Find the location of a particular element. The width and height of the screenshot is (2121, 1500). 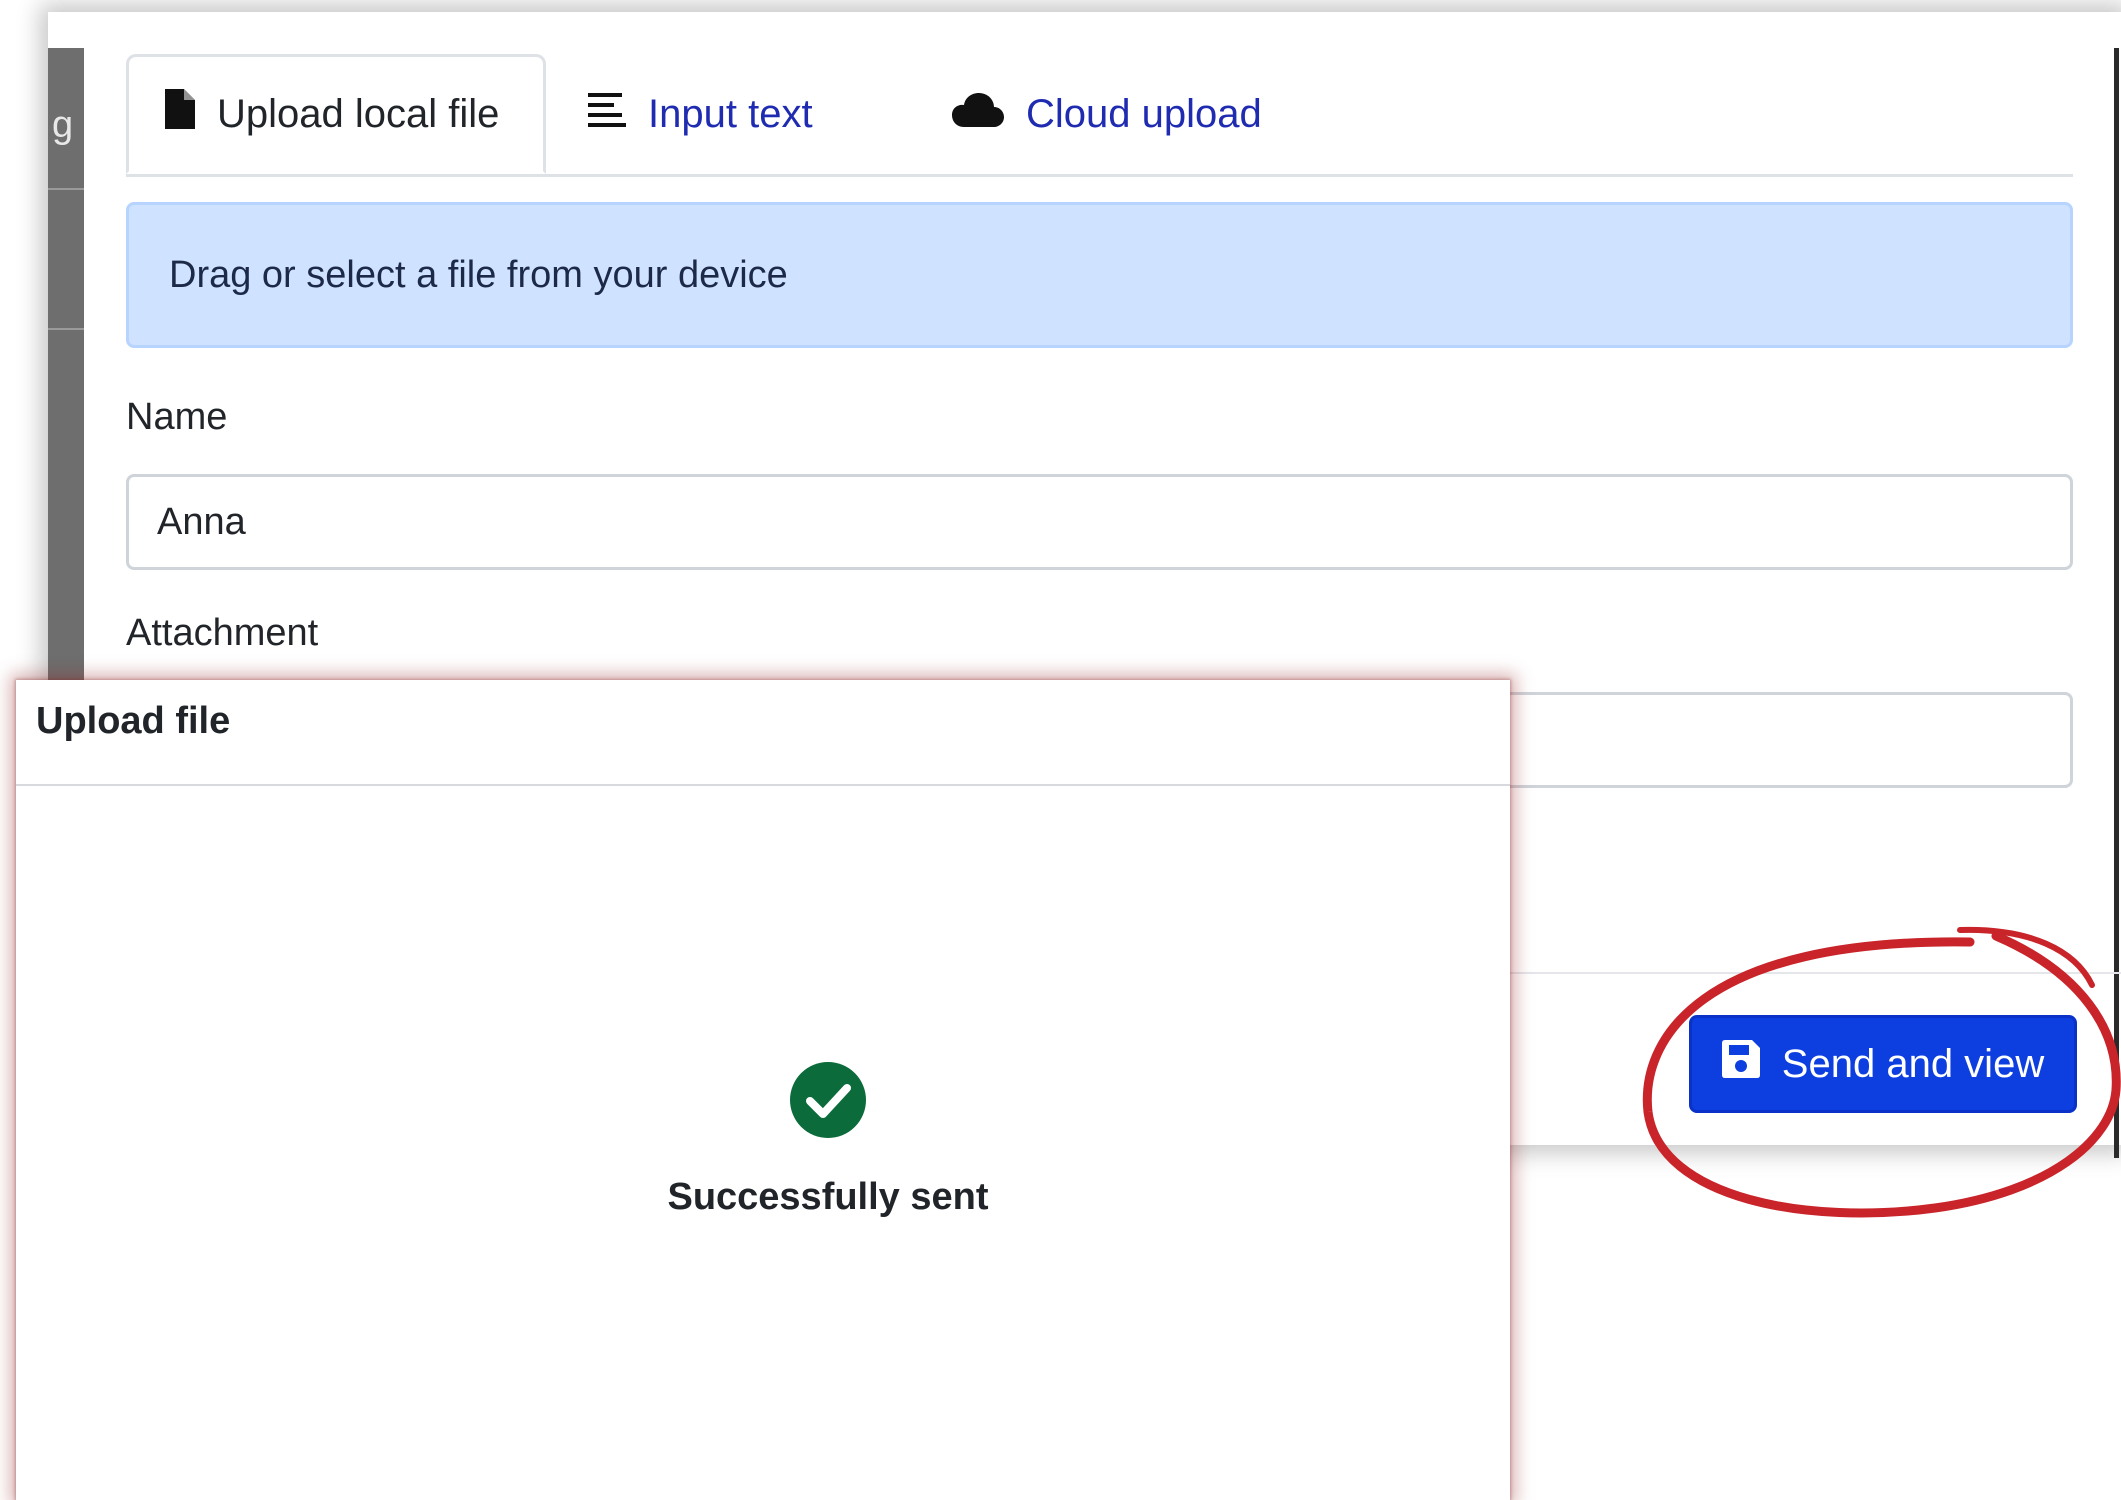

attachment-label: Attachment is located at coordinates (222, 633).